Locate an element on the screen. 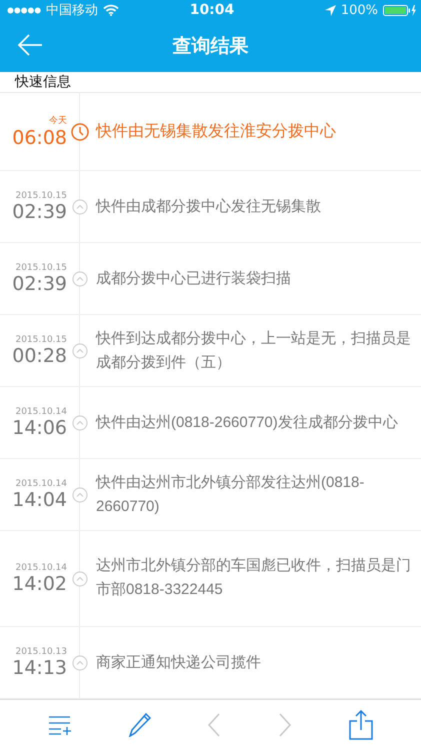  event-description: 达州市北外镇分部的车国彪已收件，扫描员是门市部0818-3322445 is located at coordinates (253, 578).